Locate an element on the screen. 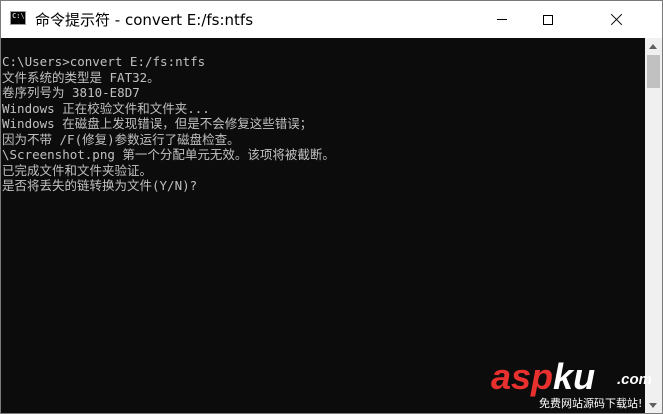 The height and width of the screenshot is (414, 663). maximize-button is located at coordinates (548, 19).